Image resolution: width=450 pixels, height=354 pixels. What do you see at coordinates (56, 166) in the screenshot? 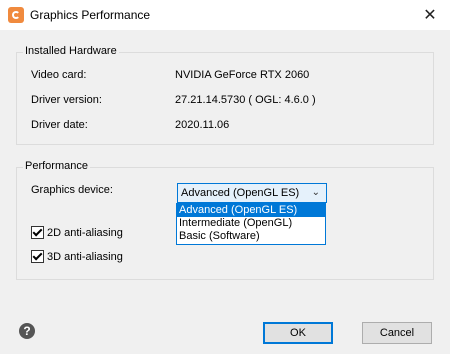
I see `performance-legend: Performance` at bounding box center [56, 166].